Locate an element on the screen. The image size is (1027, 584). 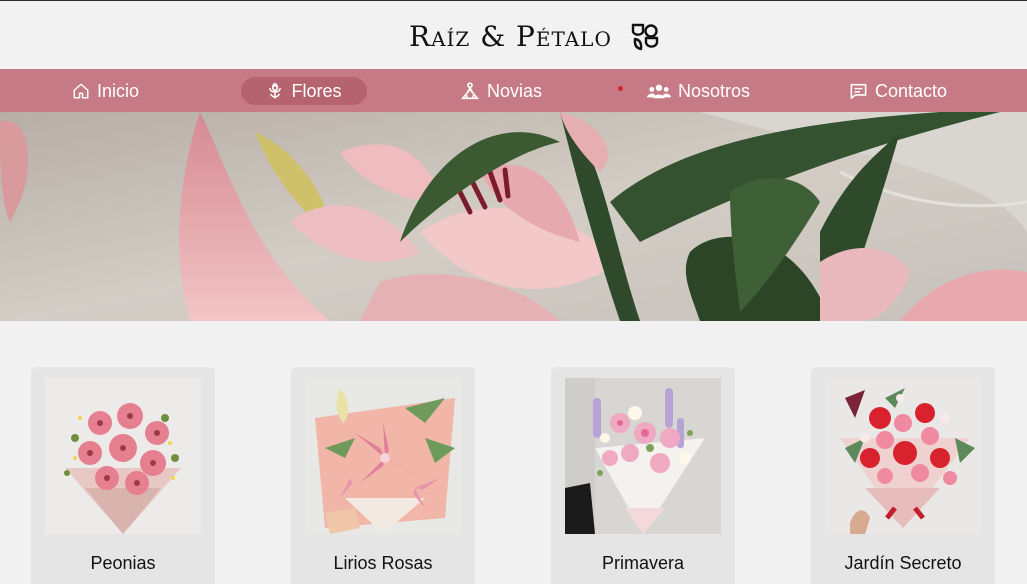
nav-item-nosotros: Nosotros is located at coordinates (698, 91).